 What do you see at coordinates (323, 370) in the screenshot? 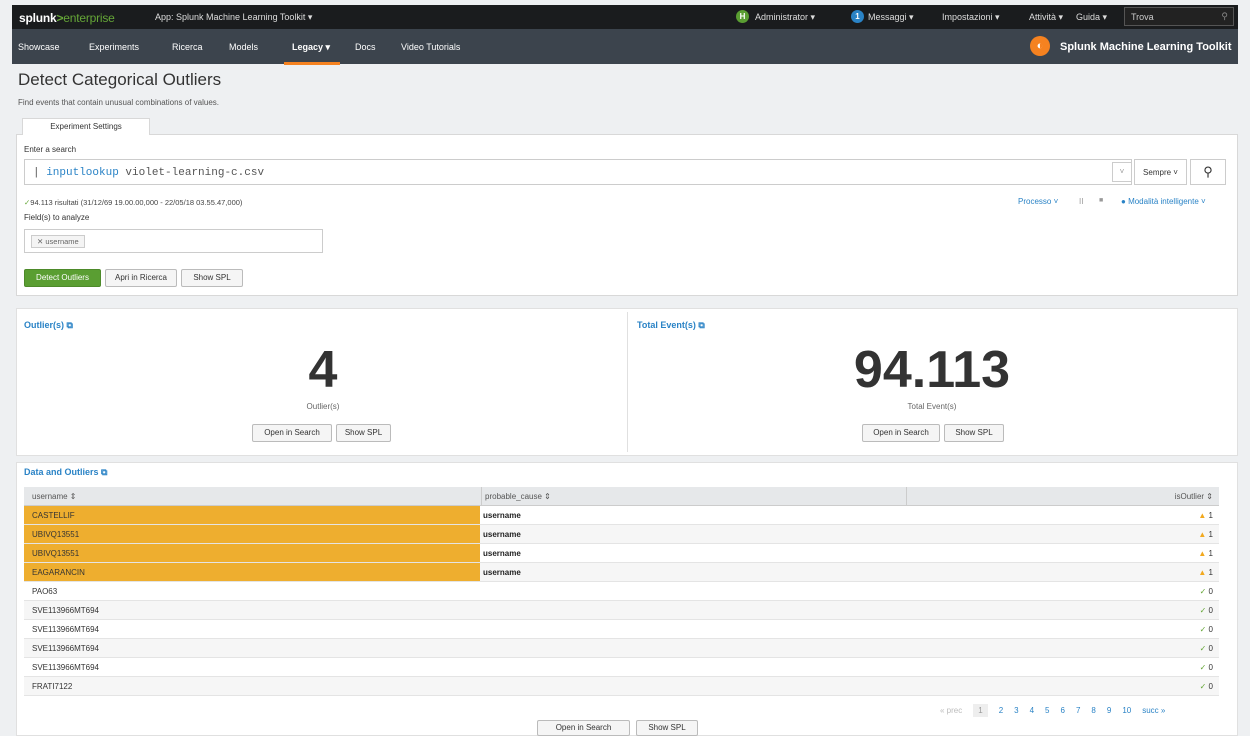
I see `outliers-count: 4` at bounding box center [323, 370].